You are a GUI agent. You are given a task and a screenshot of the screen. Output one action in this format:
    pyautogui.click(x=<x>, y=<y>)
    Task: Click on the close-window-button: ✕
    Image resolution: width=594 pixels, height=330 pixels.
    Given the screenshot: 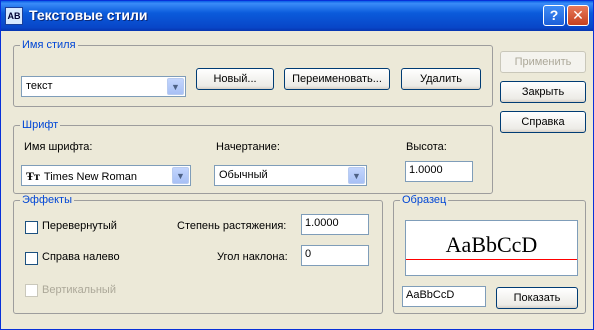 What is the action you would take?
    pyautogui.click(x=578, y=15)
    